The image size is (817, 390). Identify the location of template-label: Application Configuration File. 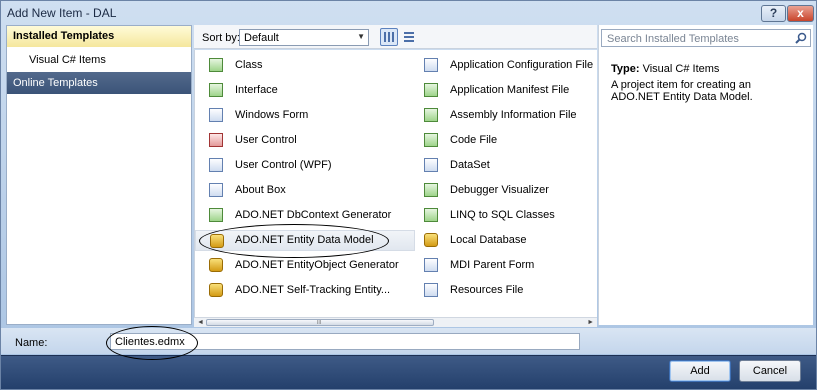
(522, 65).